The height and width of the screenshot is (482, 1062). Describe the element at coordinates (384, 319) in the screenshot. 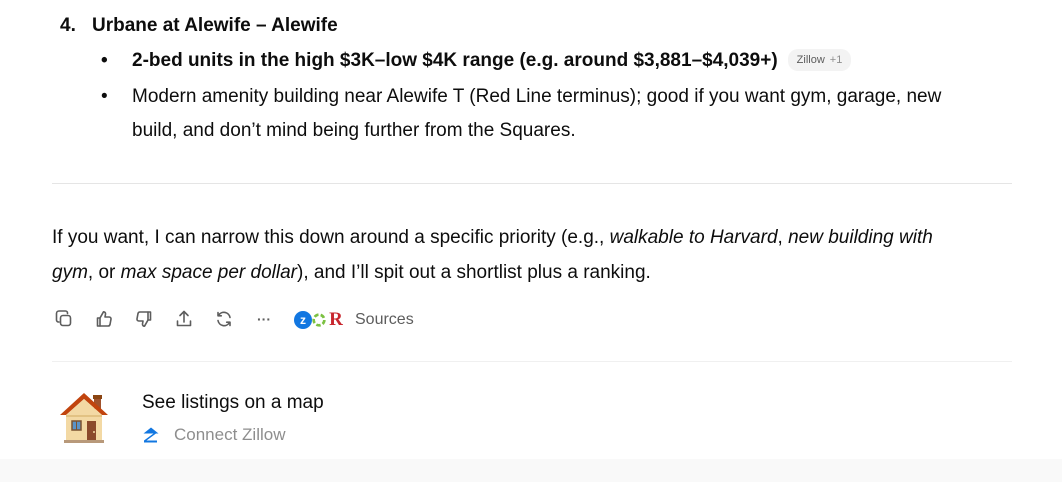

I see `sources-label: Sources` at that location.